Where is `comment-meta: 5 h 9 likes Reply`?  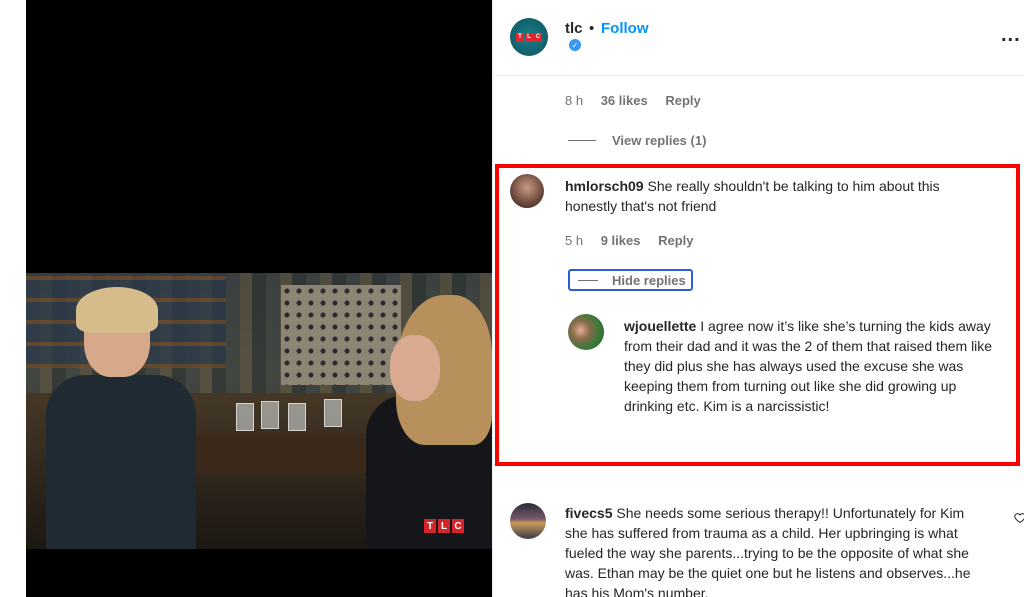
comment-meta: 5 h 9 likes Reply is located at coordinates (636, 240).